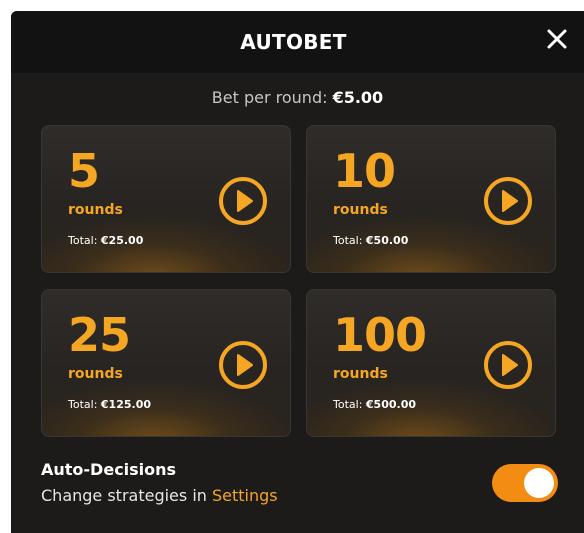 The image size is (584, 533). Describe the element at coordinates (126, 404) in the screenshot. I see `total-value: €125.00` at that location.